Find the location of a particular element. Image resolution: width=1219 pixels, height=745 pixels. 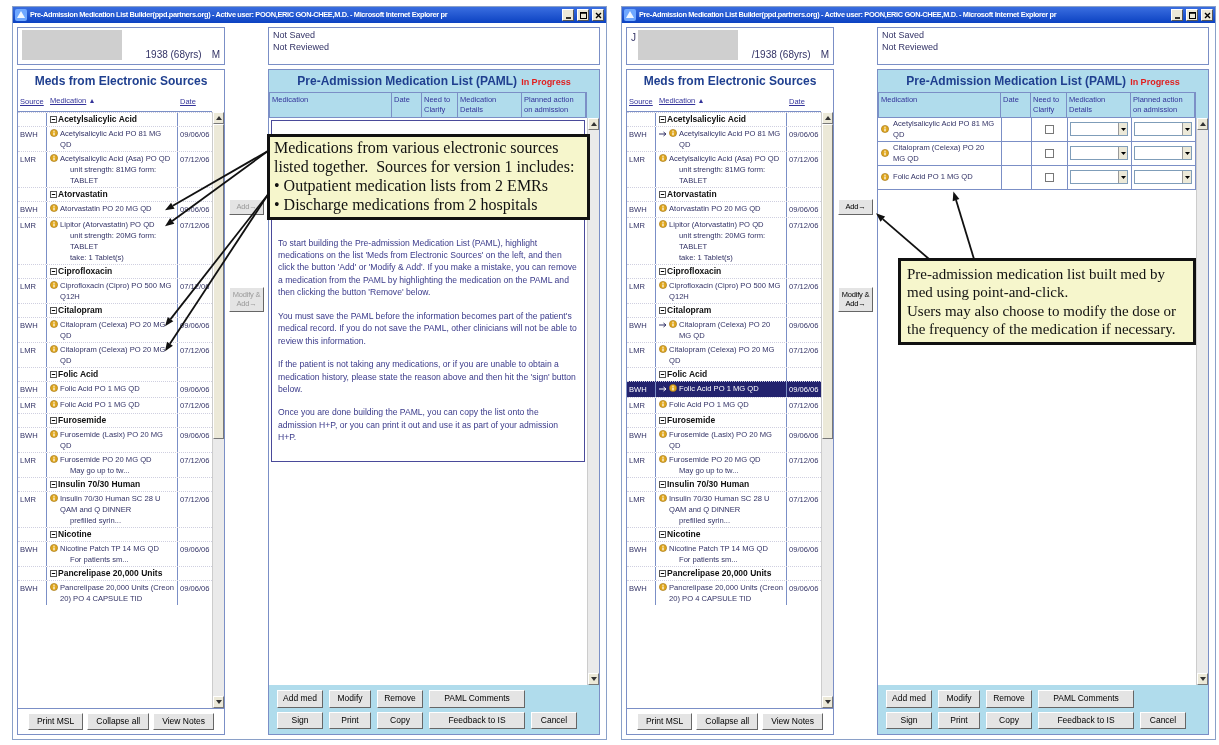

group-name: Ciprofloxacin is located at coordinates (85, 271).